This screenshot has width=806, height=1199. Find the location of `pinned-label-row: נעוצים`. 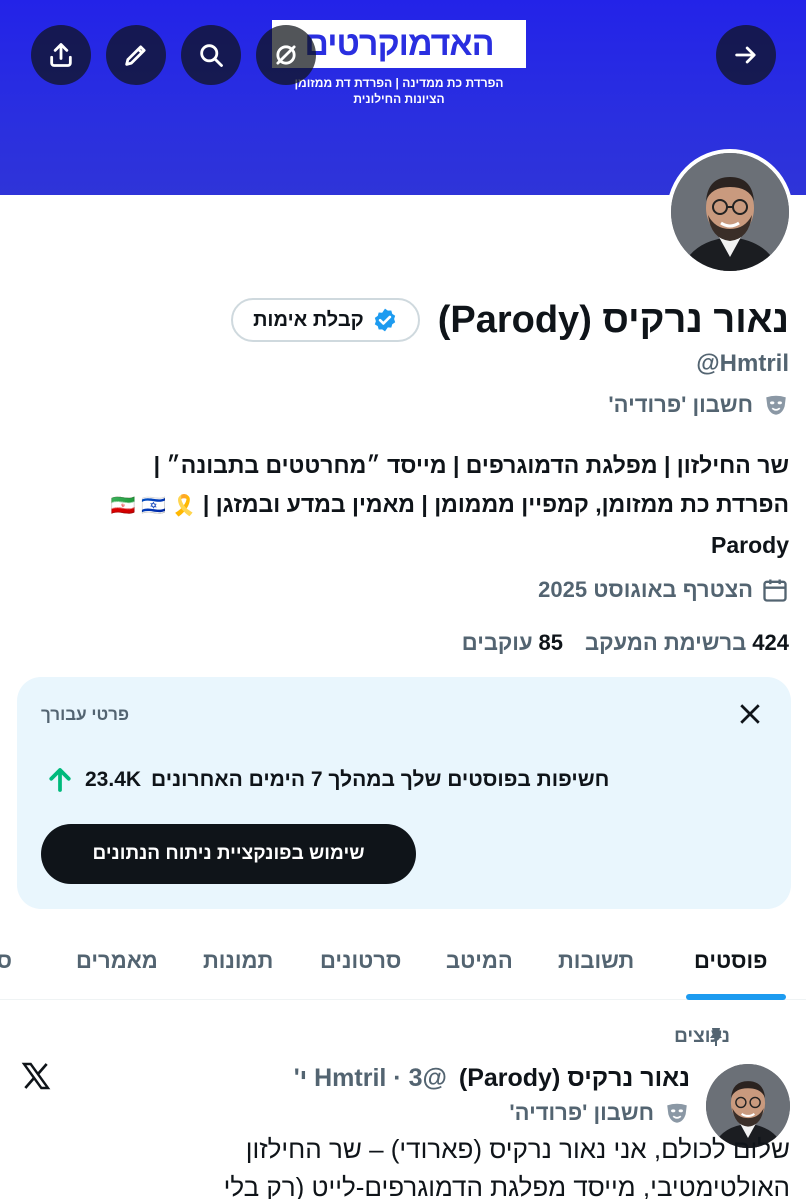

pinned-label-row: נעוצים is located at coordinates (702, 1037).